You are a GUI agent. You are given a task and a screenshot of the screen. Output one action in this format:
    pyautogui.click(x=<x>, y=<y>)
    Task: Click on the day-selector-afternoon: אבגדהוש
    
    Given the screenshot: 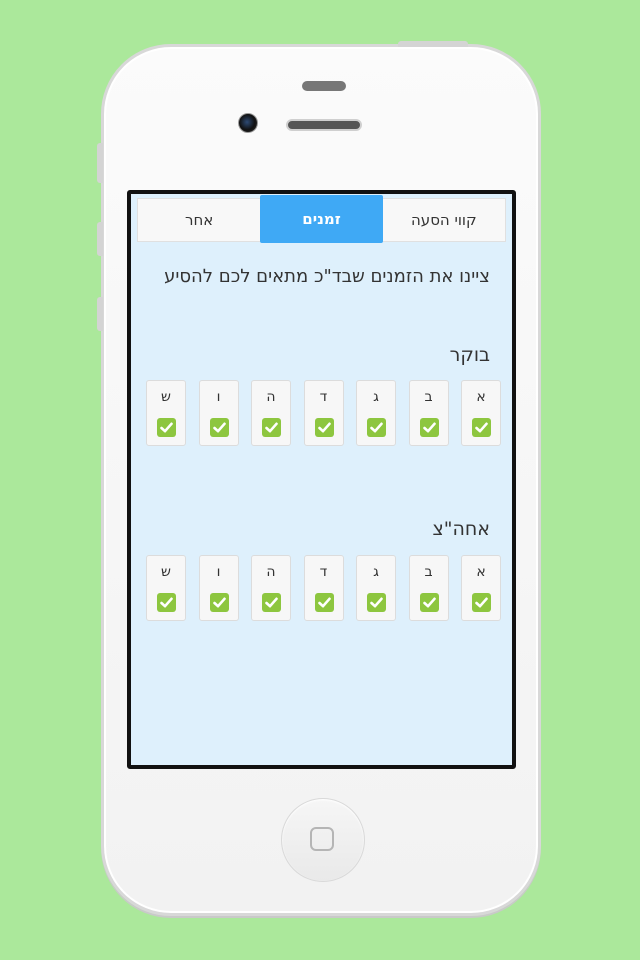 What is the action you would take?
    pyautogui.click(x=321, y=588)
    